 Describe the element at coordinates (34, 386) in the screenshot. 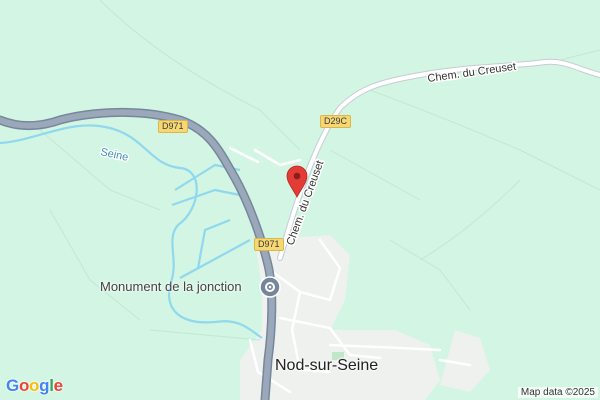

I see `google-logo: Google` at that location.